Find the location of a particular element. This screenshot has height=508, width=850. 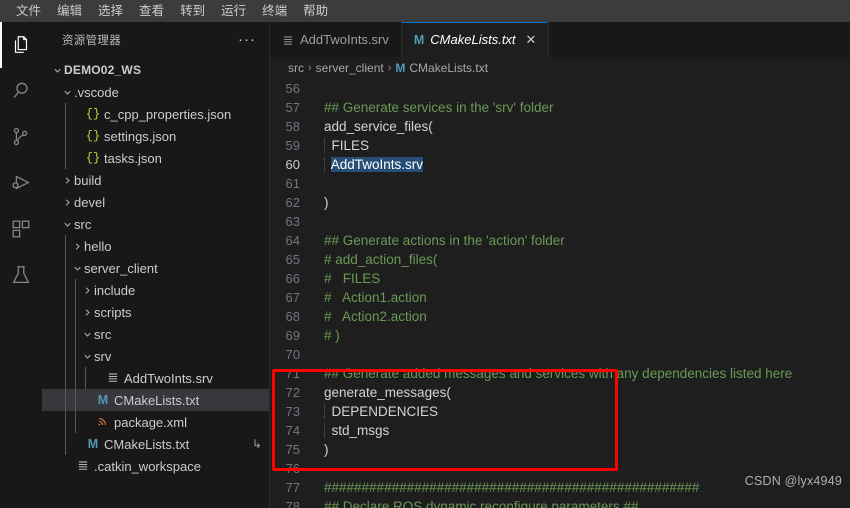

breadcrumb-part-2: CMakeLists.txt is located at coordinates (448, 68).